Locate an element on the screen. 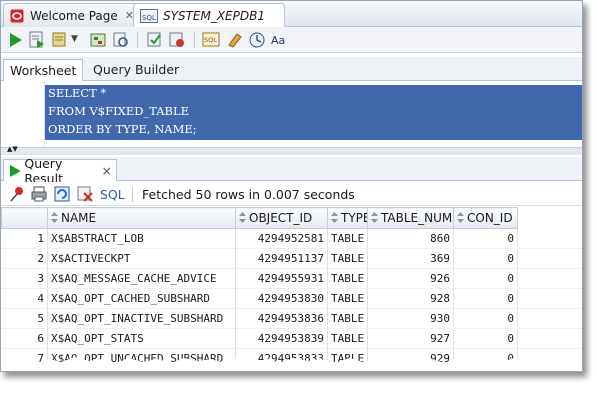  table-row: 6 X$AQ_OPT_STATS 4294953839 TABLE 927 0 is located at coordinates (291, 338).